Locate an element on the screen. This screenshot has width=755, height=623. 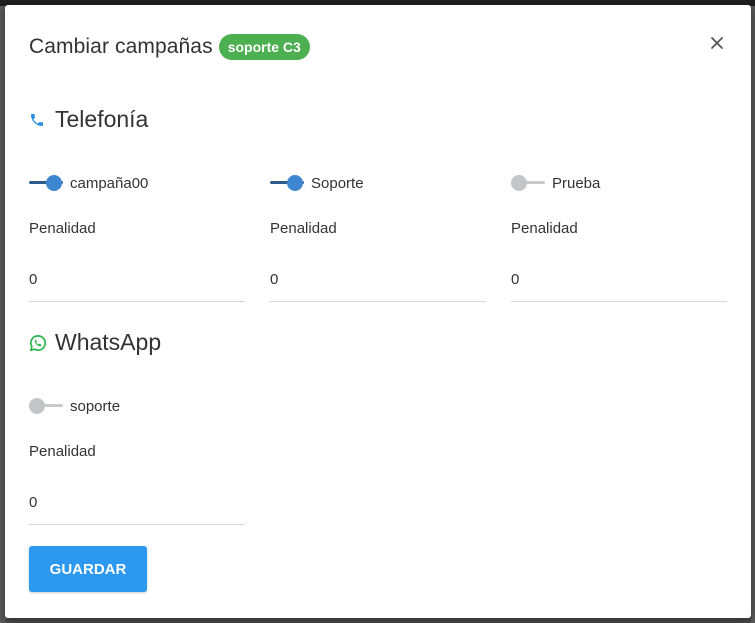
campaign-toggle-row: soporte is located at coordinates (74, 406).